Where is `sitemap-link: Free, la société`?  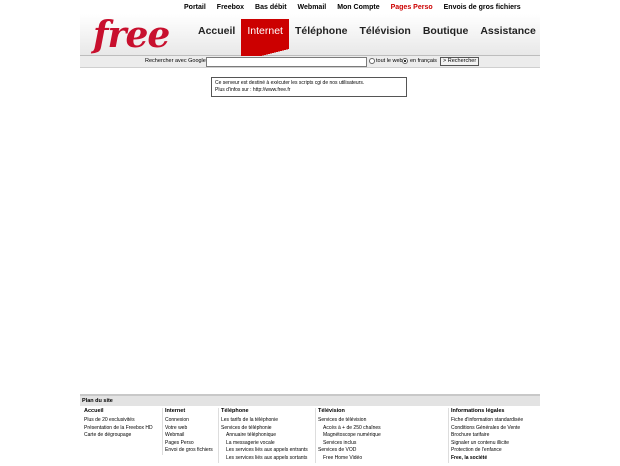 sitemap-link: Free, la société is located at coordinates (487, 459).